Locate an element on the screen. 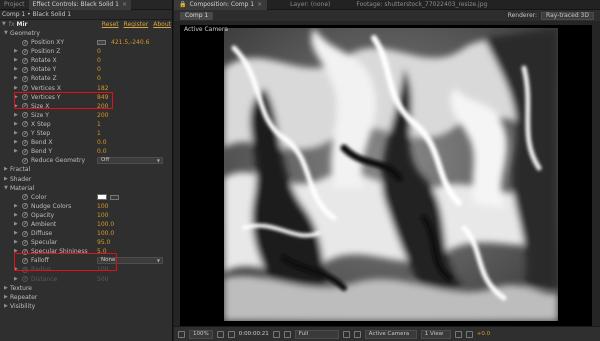 The width and height of the screenshot is (600, 341). property-row: ▶ Position Z 0 is located at coordinates (86, 51).